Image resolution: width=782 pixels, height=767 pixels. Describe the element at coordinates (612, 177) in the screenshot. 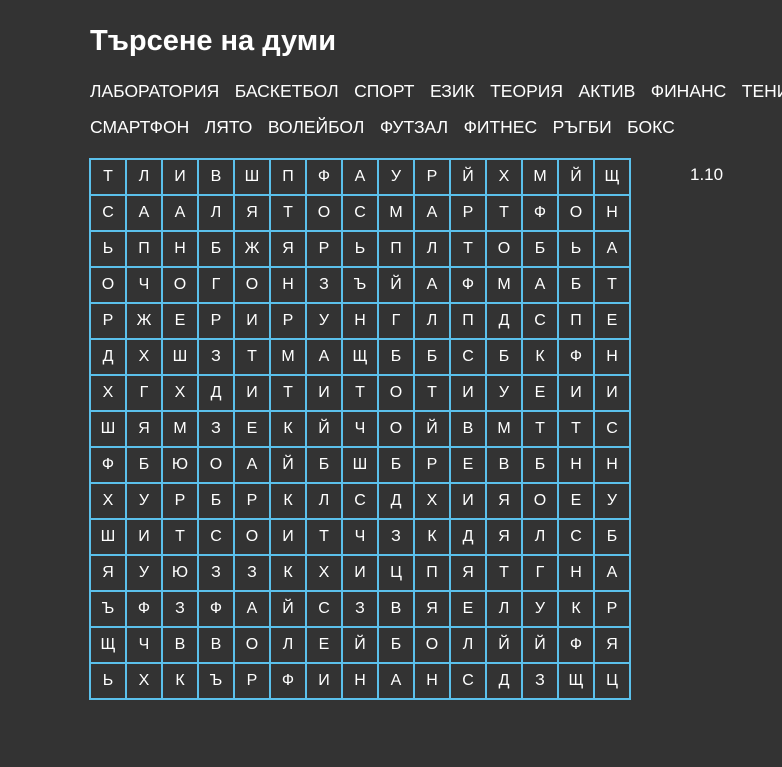

I see `grid-cell: Щ` at that location.